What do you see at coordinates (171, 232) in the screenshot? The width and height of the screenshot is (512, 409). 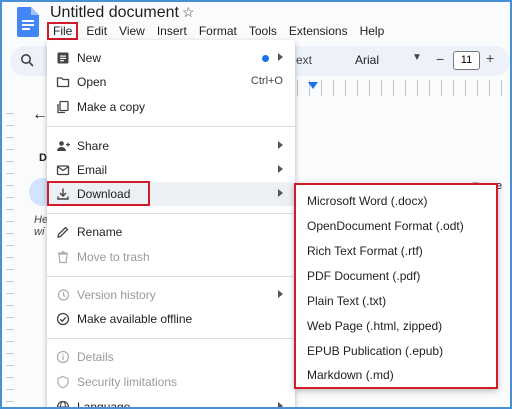 I see `menu-item-rename: Rename` at bounding box center [171, 232].